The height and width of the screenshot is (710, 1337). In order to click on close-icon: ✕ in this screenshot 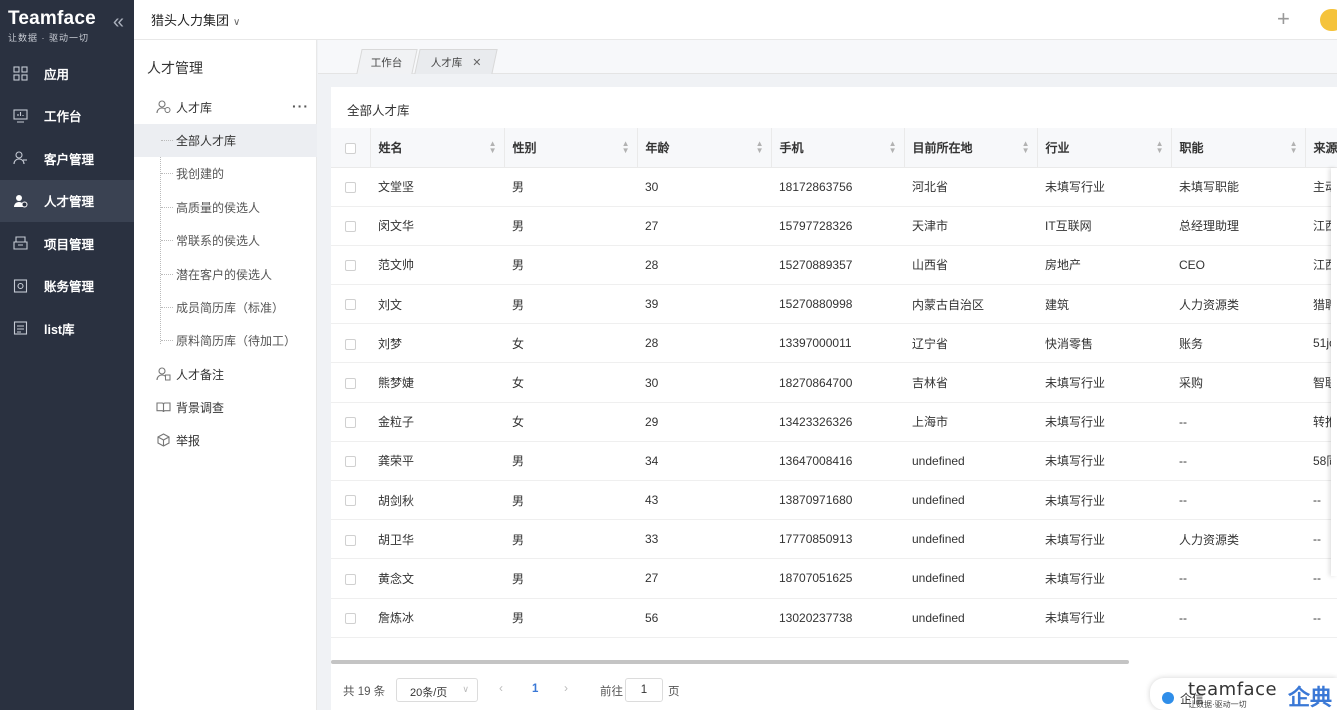, I will do `click(476, 63)`.